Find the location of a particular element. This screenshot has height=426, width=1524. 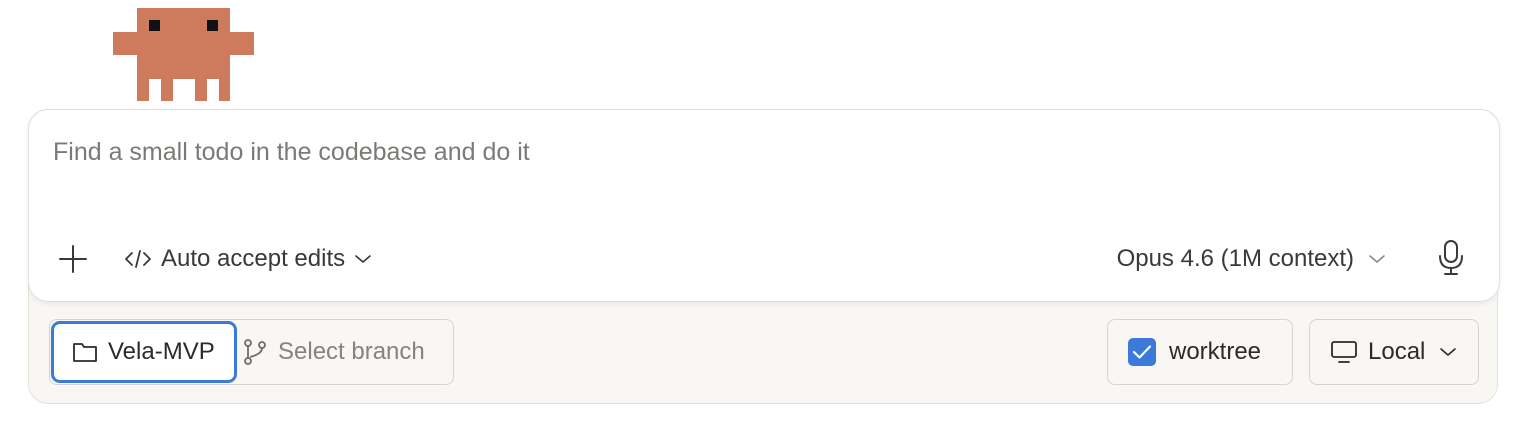

prompt-input is located at coordinates (753, 152).